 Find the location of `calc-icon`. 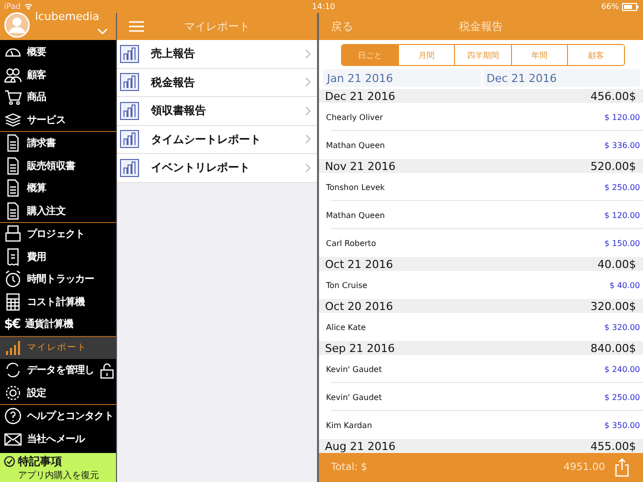

calc-icon is located at coordinates (13, 301).